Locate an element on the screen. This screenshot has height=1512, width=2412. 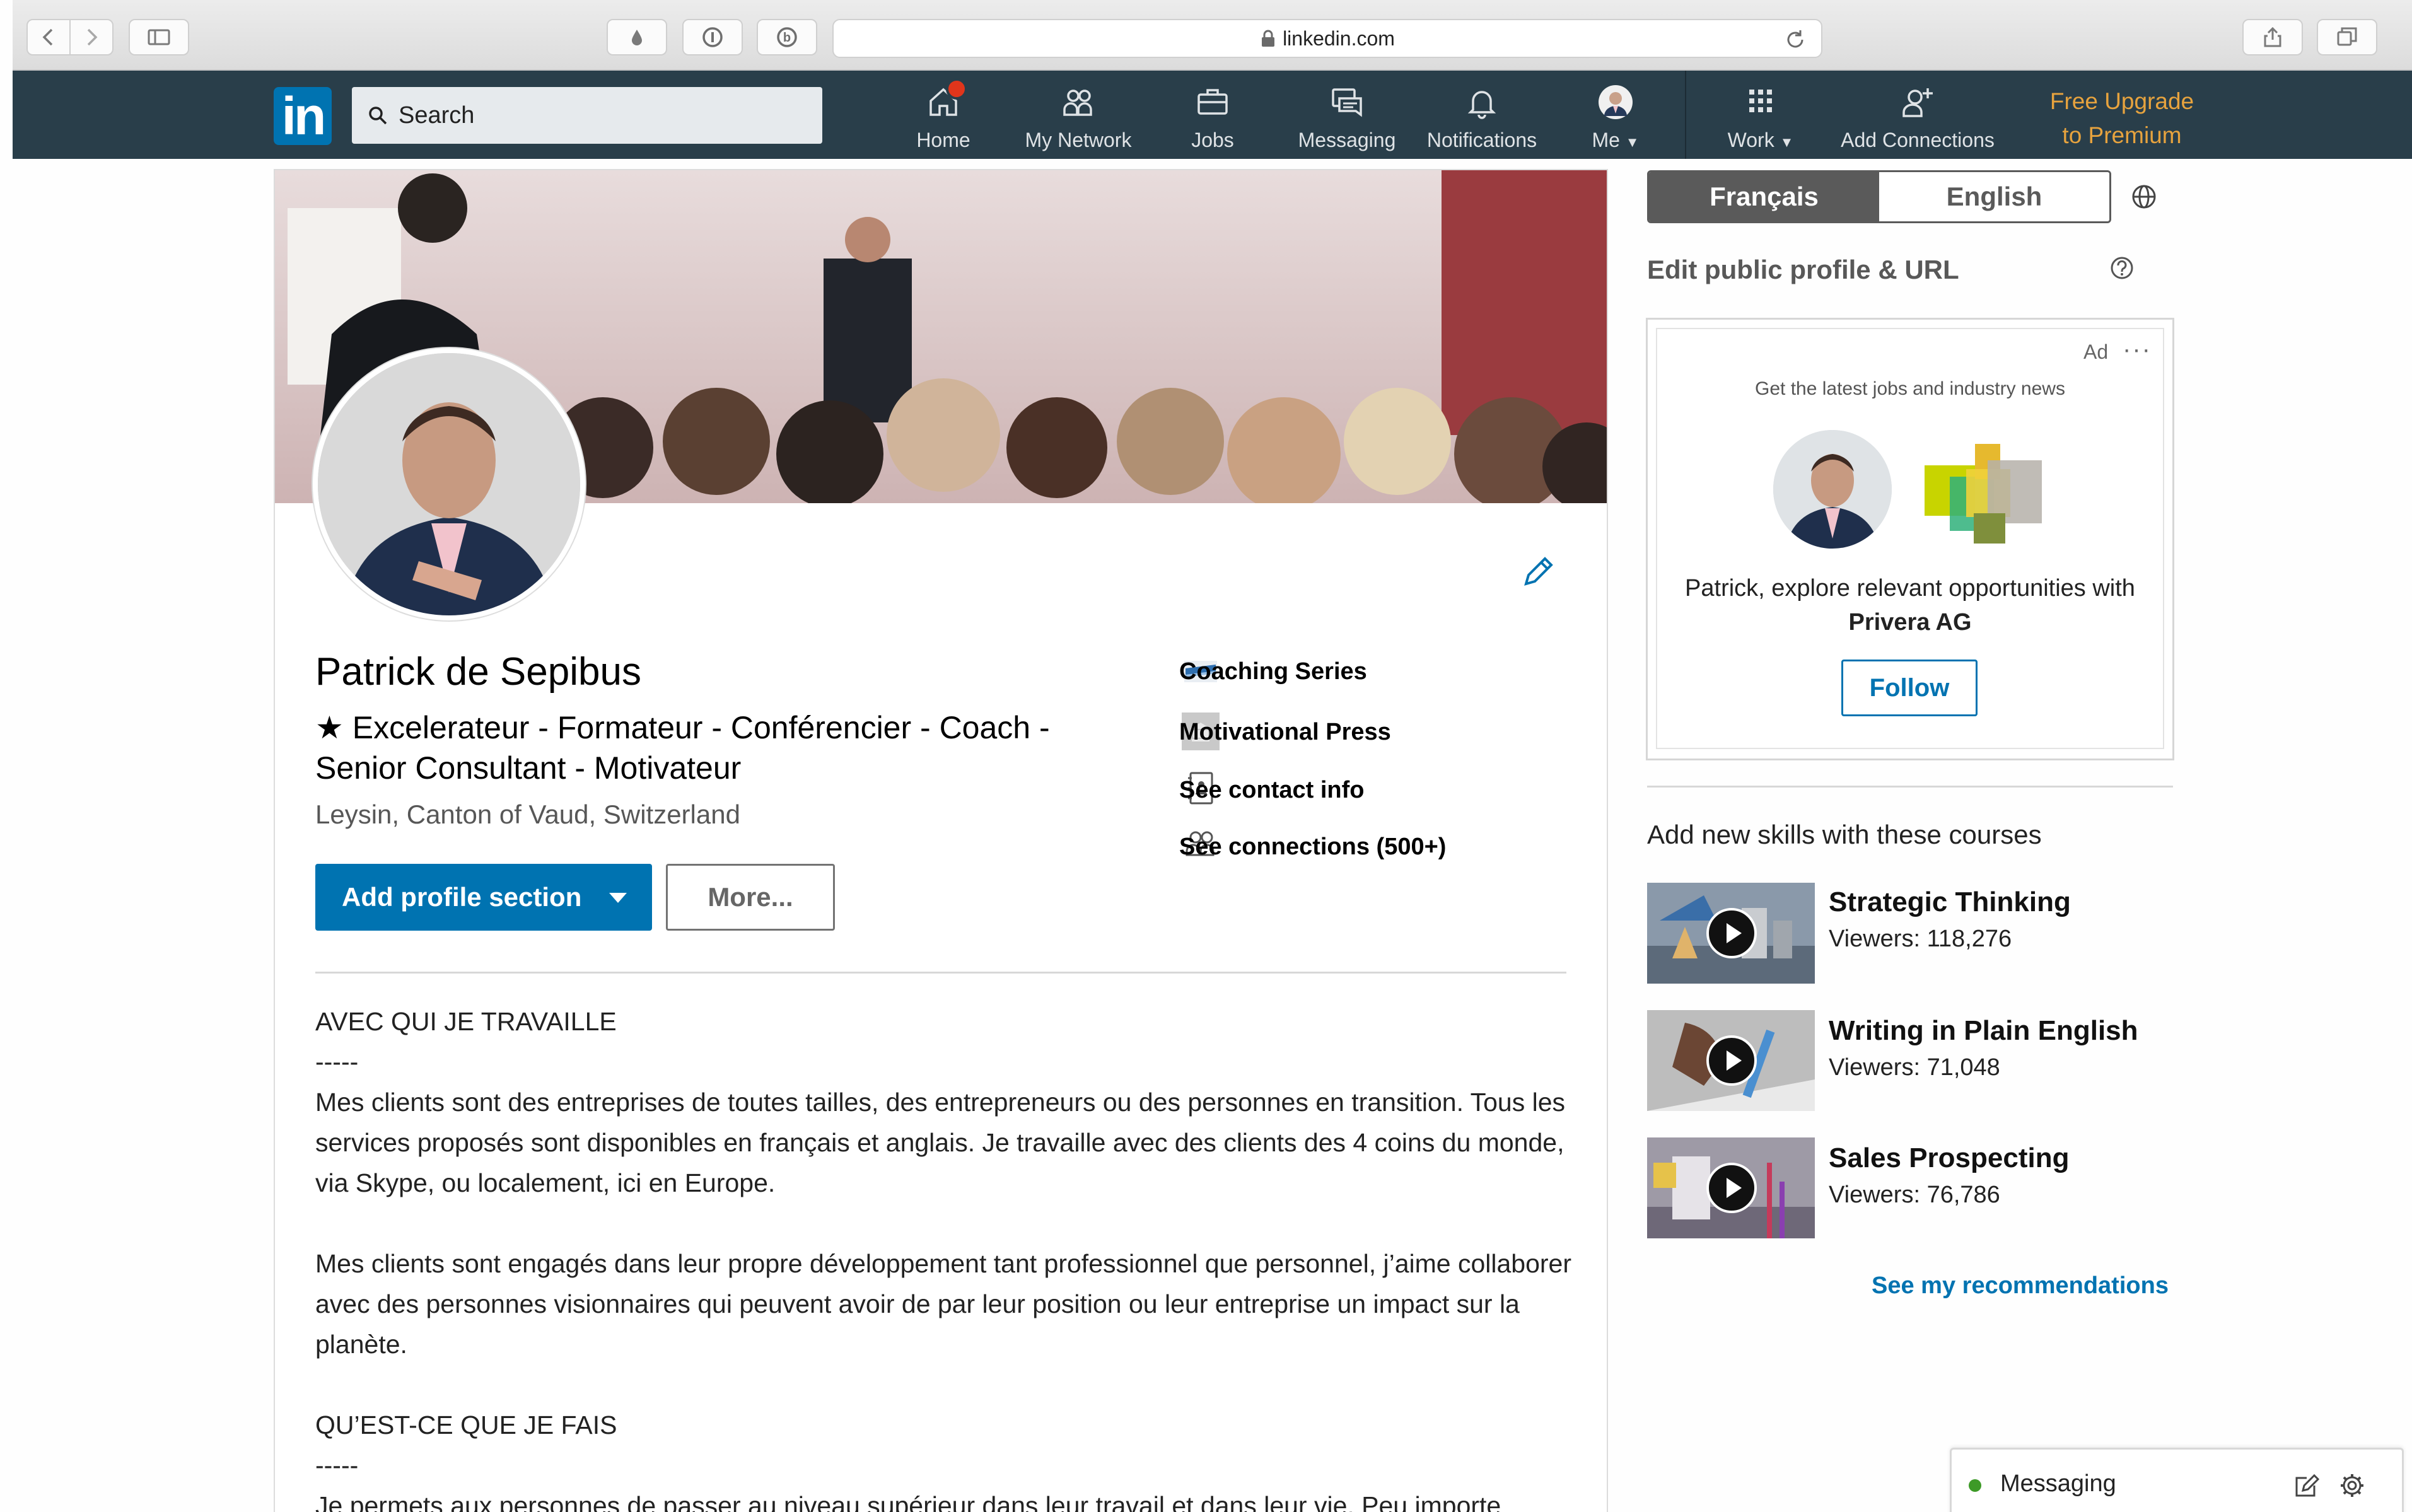
tabs-icon is located at coordinates (2347, 36).